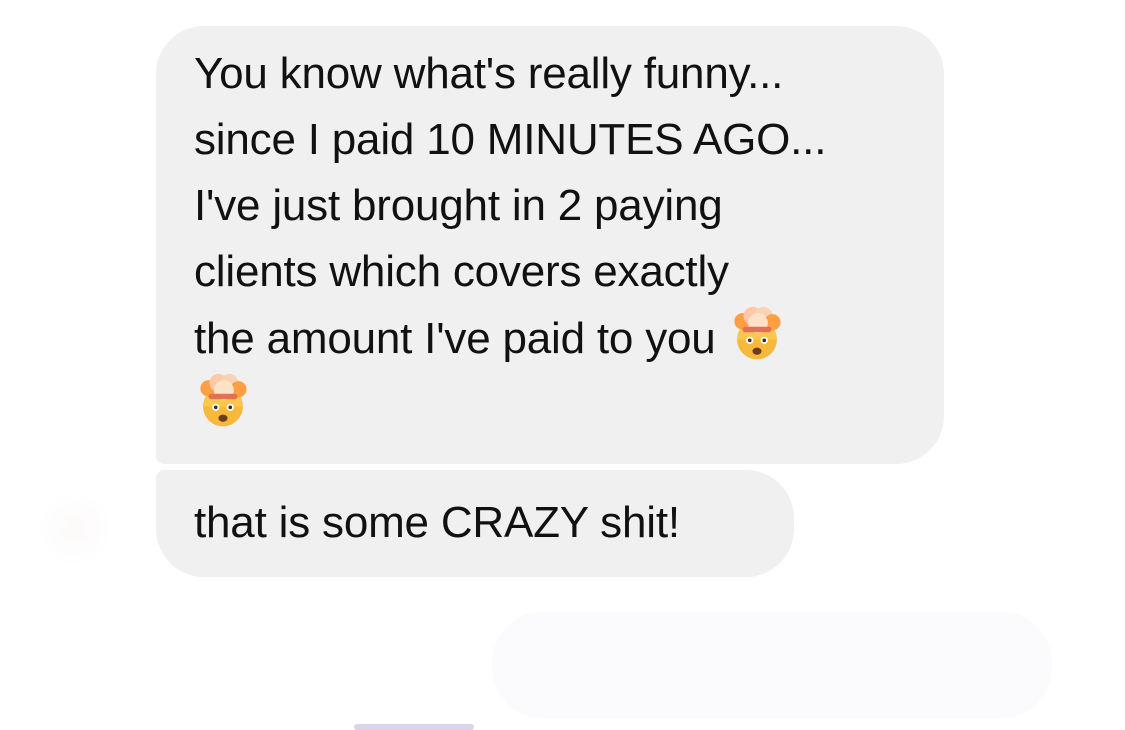 The height and width of the screenshot is (730, 1125). I want to click on message-text: I've just brought in 2 paying, so click(458, 205).